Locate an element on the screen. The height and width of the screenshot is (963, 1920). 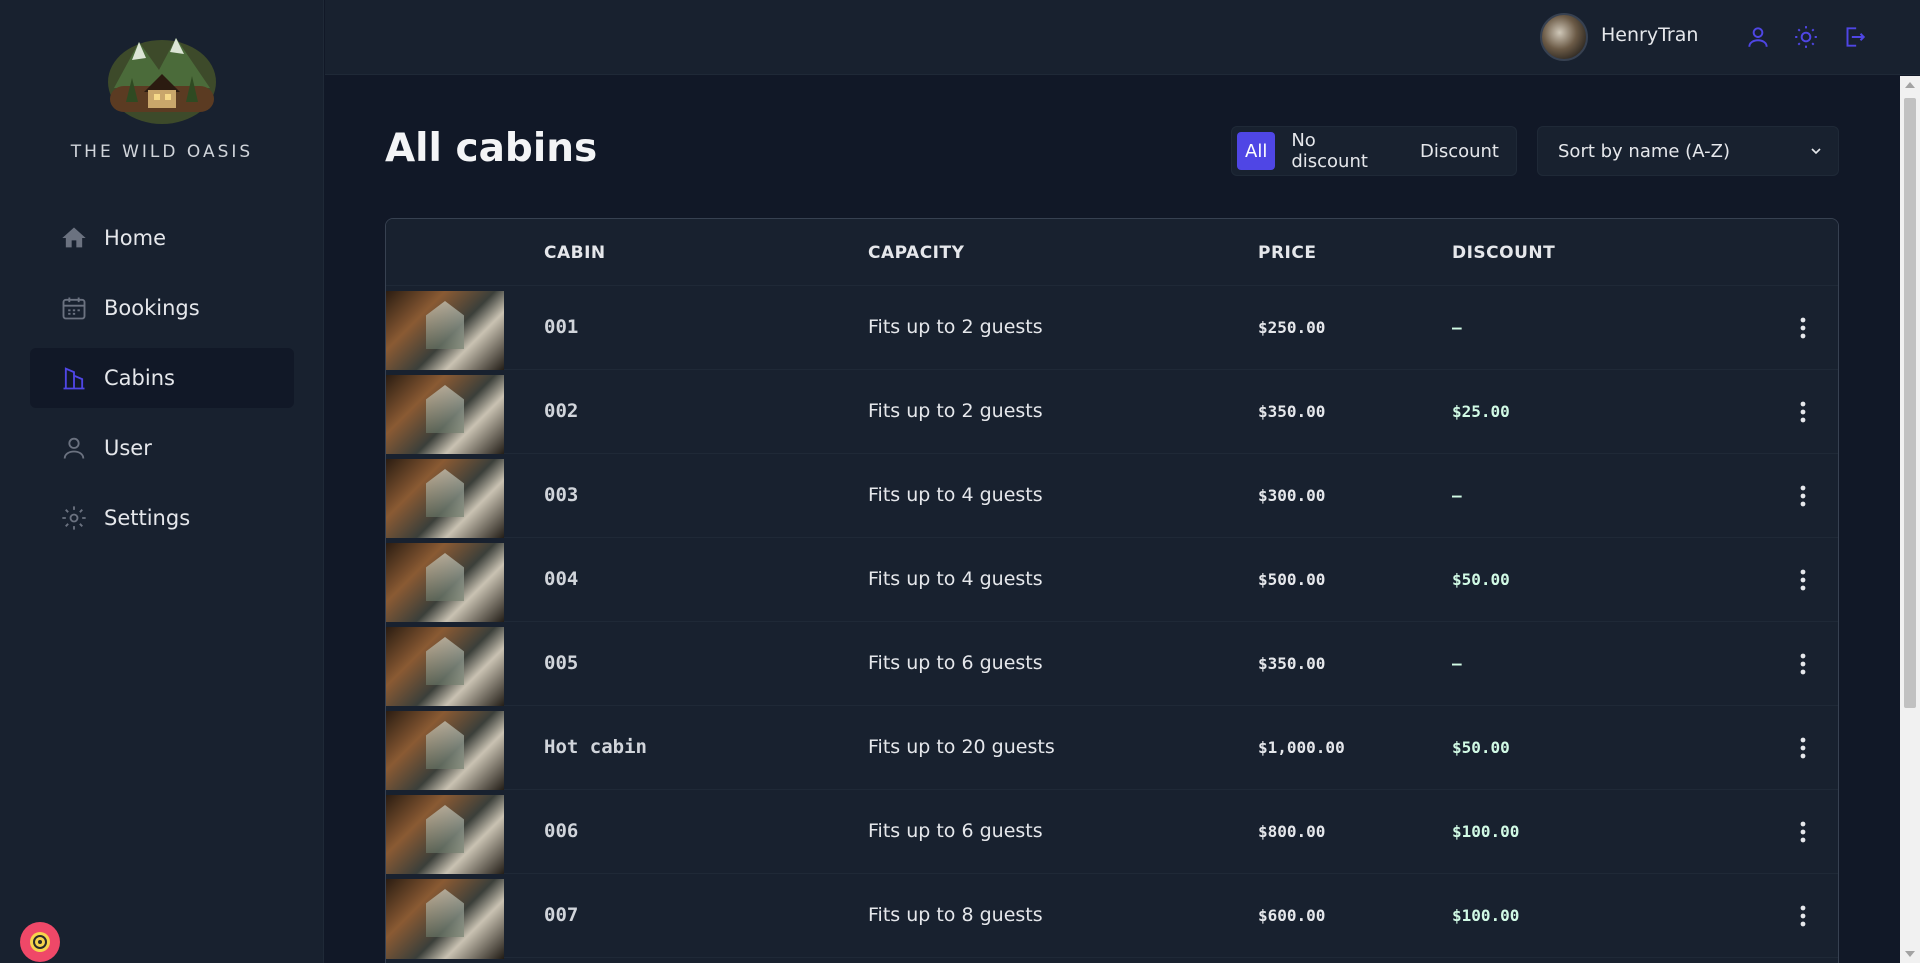
building-icon is located at coordinates (74, 378).